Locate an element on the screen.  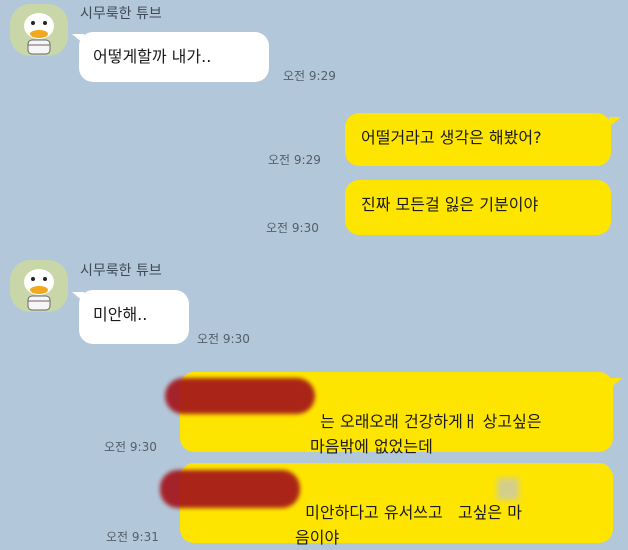
message-bubble-outgoing: 진짜 모든걸 잃은 기분이야 is located at coordinates (478, 207).